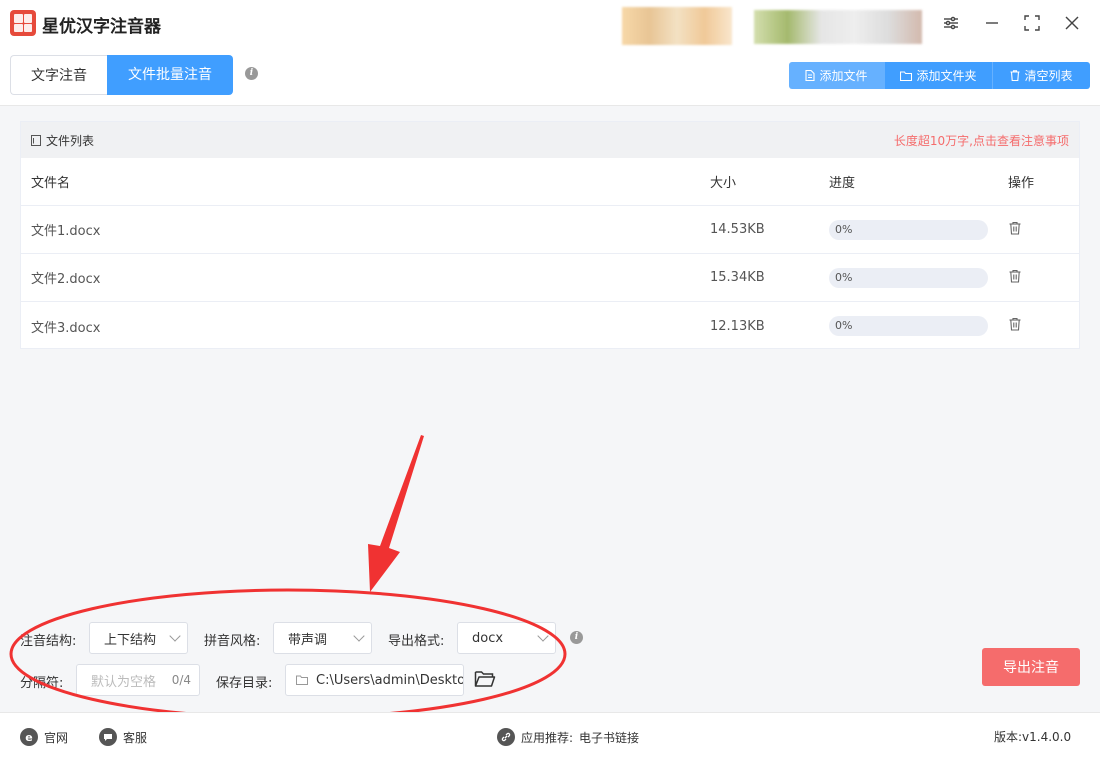 Image resolution: width=1100 pixels, height=760 pixels. What do you see at coordinates (609, 737) in the screenshot?
I see `ebook-link: 电子书链接` at bounding box center [609, 737].